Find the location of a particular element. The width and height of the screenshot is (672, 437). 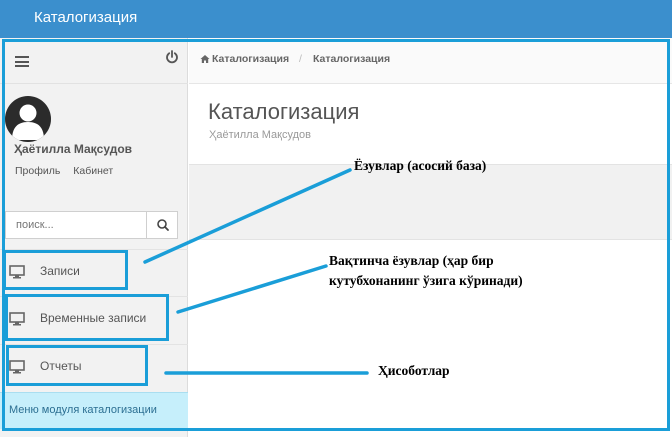

sidebar-footer-text: Меню модуля каталогизации is located at coordinates (83, 410).